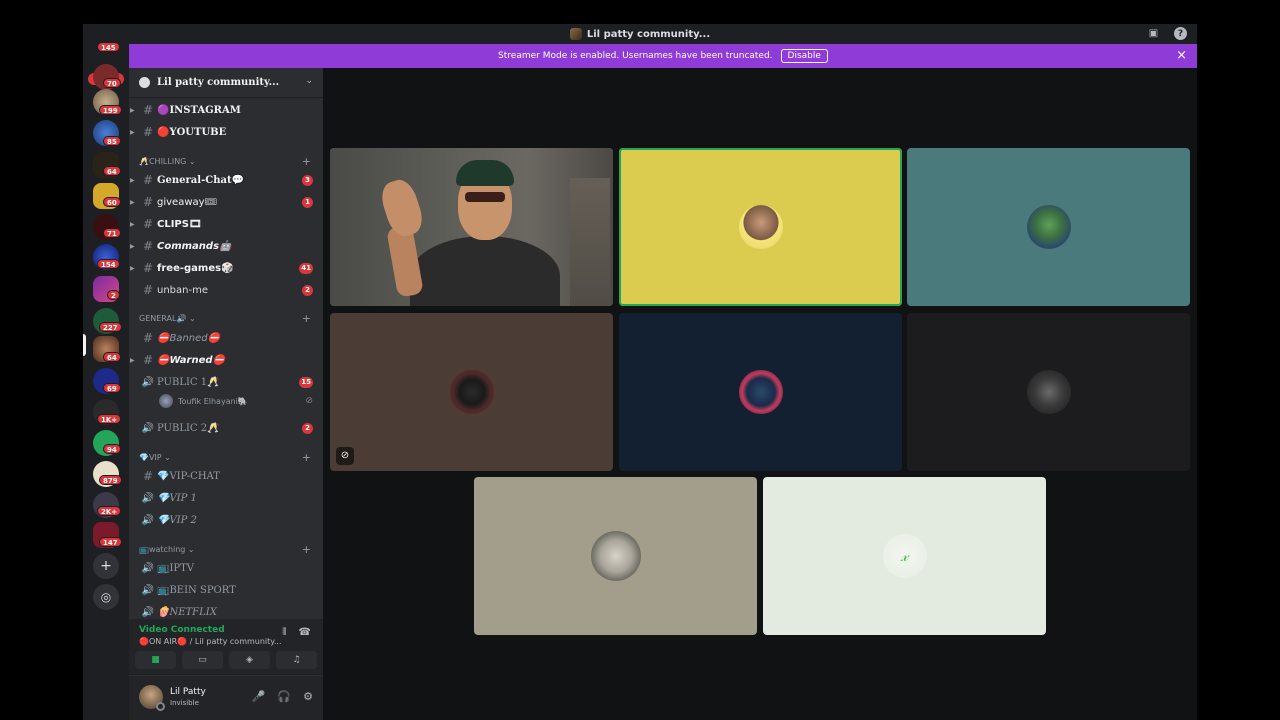  What do you see at coordinates (226, 110) in the screenshot?
I see `channel-instagram: ▶ # 🟣INSTAGRAM` at bounding box center [226, 110].